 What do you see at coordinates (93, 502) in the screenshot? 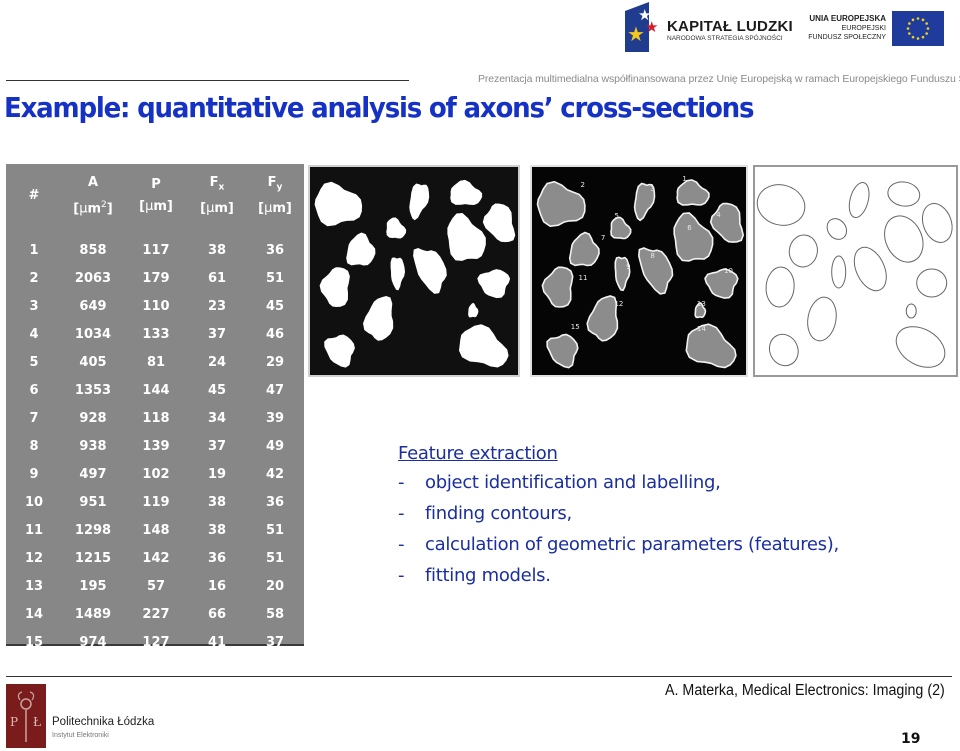
I see `cell-area: 951` at bounding box center [93, 502].